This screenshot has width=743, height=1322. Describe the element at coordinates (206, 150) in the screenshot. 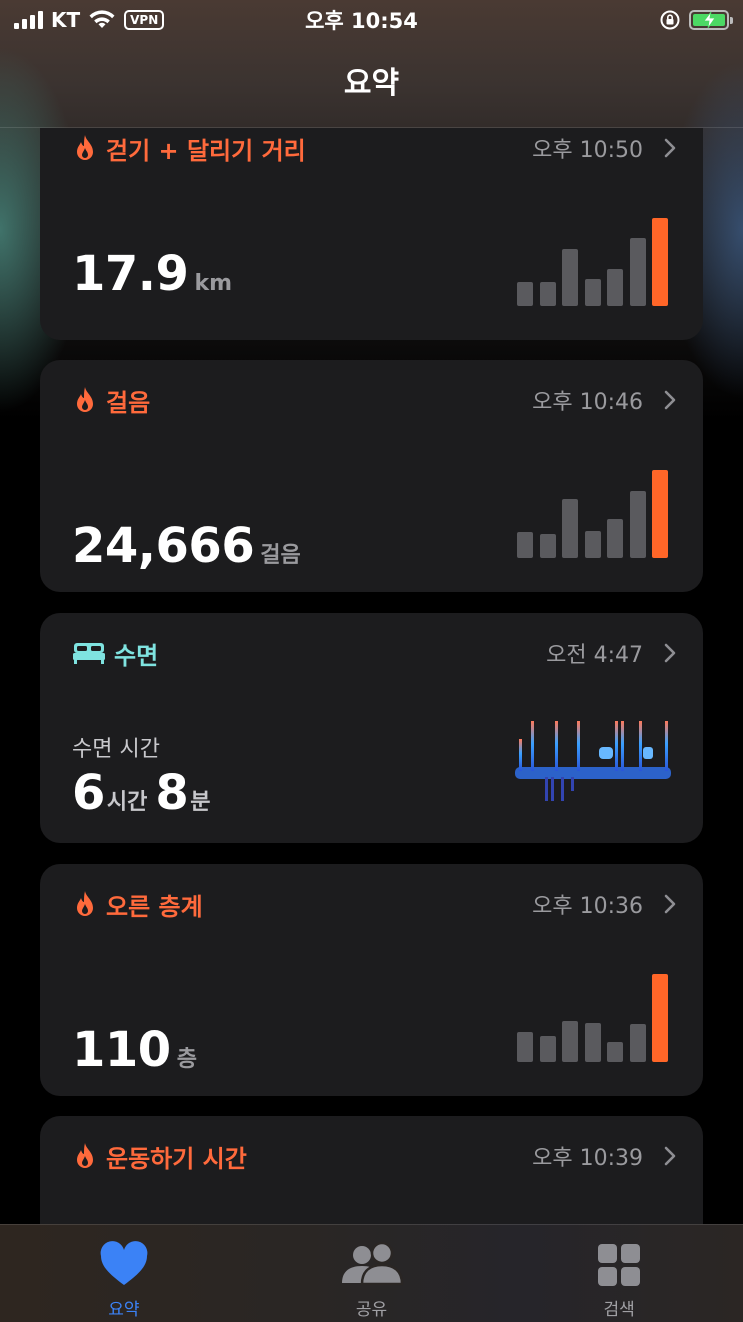

I see `card-title: 걷기 + 달리기 거리` at that location.